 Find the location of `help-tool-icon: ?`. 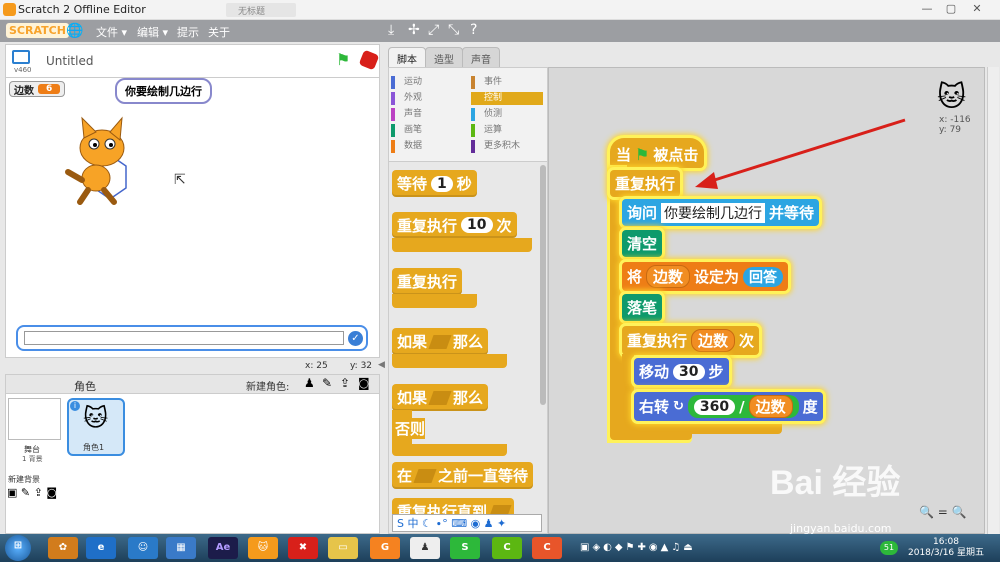

help-tool-icon: ? is located at coordinates (473, 30).